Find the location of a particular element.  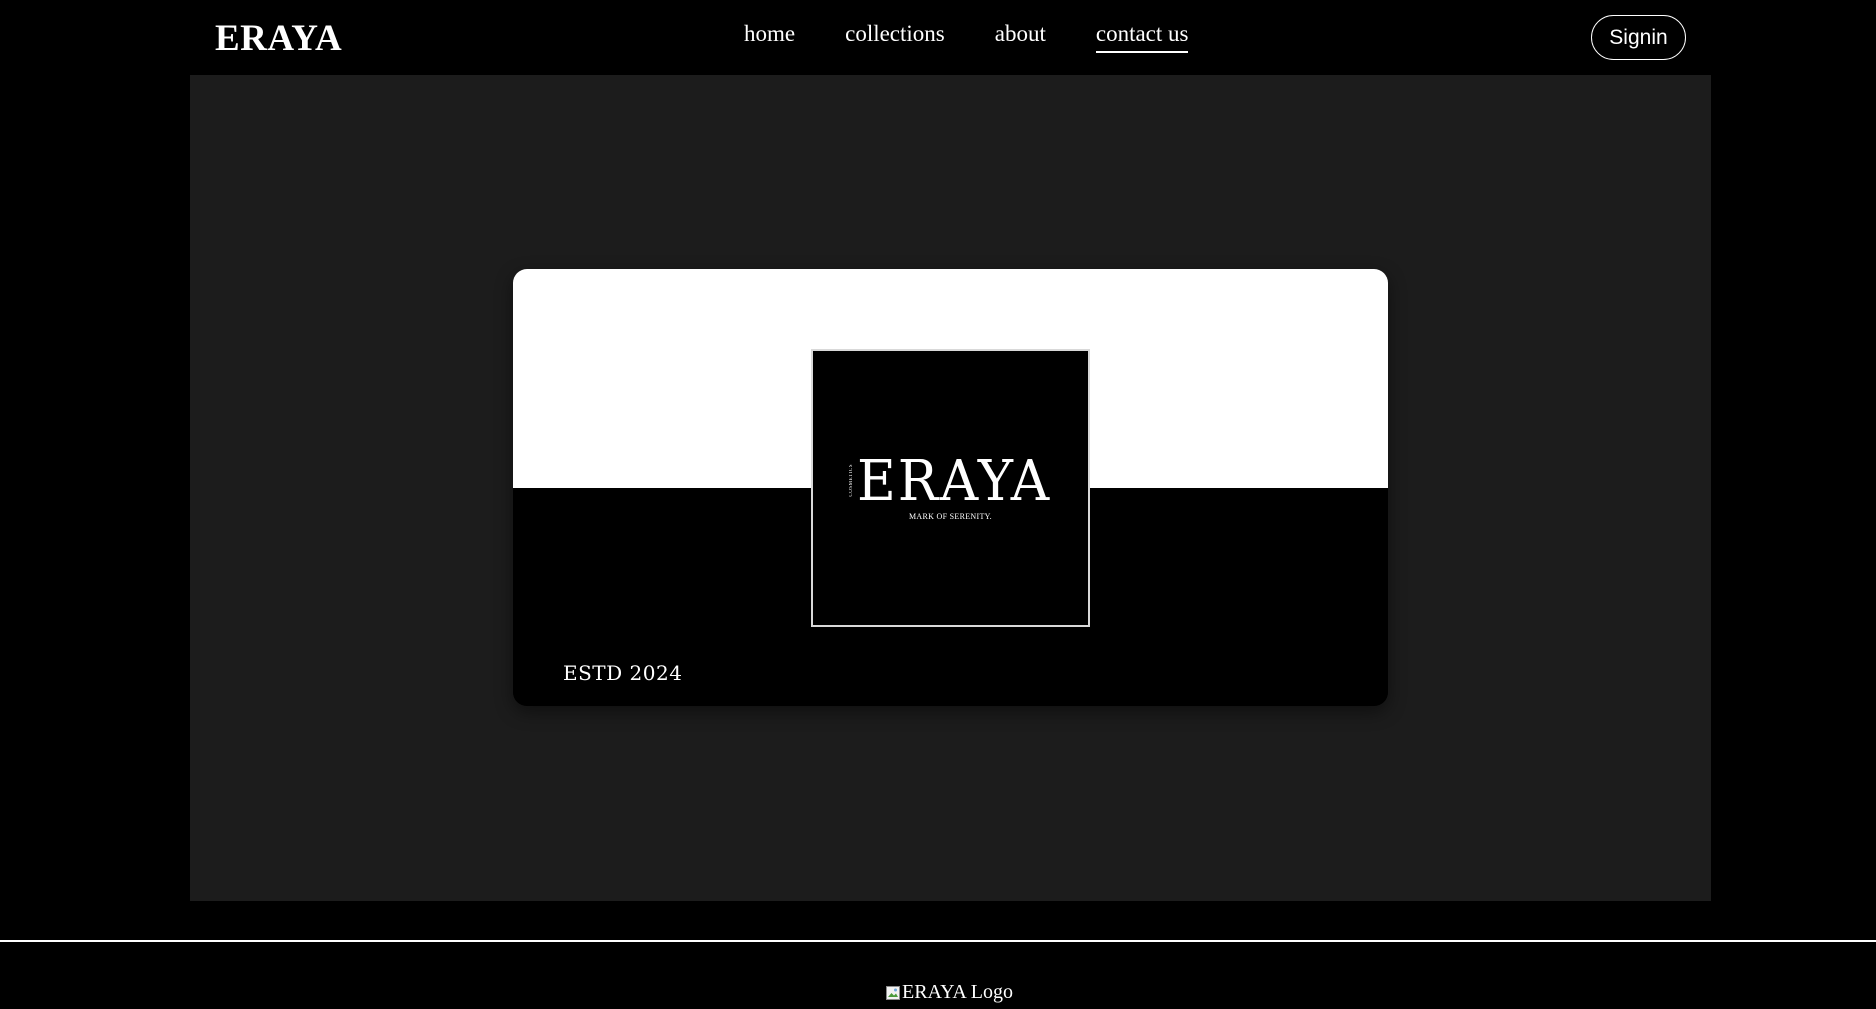

logo-tagline: MARK OF SERENITY. is located at coordinates (950, 516).